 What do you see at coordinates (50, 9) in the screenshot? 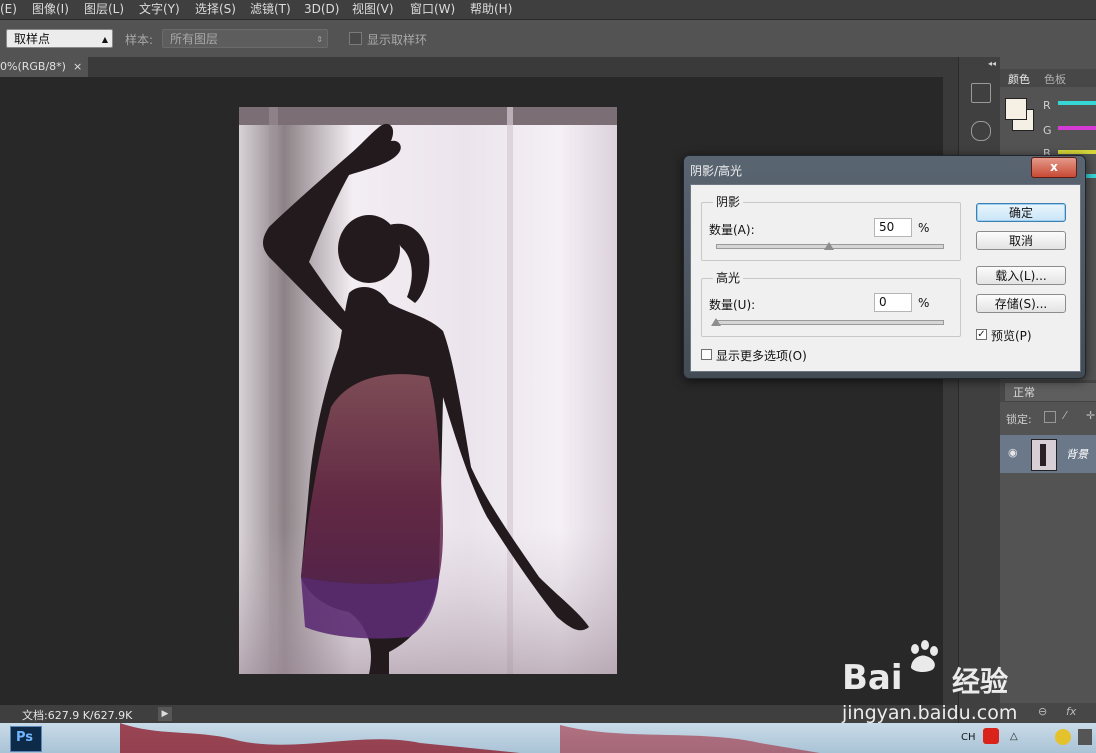
I see `menu-image: 图像(I)` at bounding box center [50, 9].